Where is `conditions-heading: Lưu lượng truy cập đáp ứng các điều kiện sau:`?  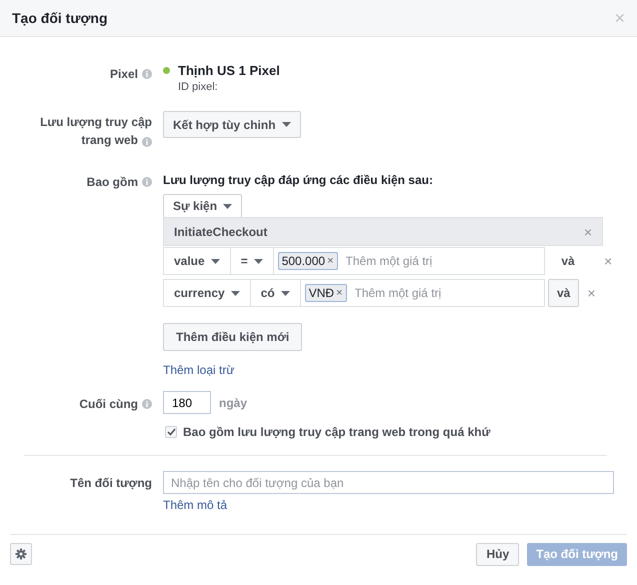 conditions-heading: Lưu lượng truy cập đáp ứng các điều kiện sau: is located at coordinates (298, 180).